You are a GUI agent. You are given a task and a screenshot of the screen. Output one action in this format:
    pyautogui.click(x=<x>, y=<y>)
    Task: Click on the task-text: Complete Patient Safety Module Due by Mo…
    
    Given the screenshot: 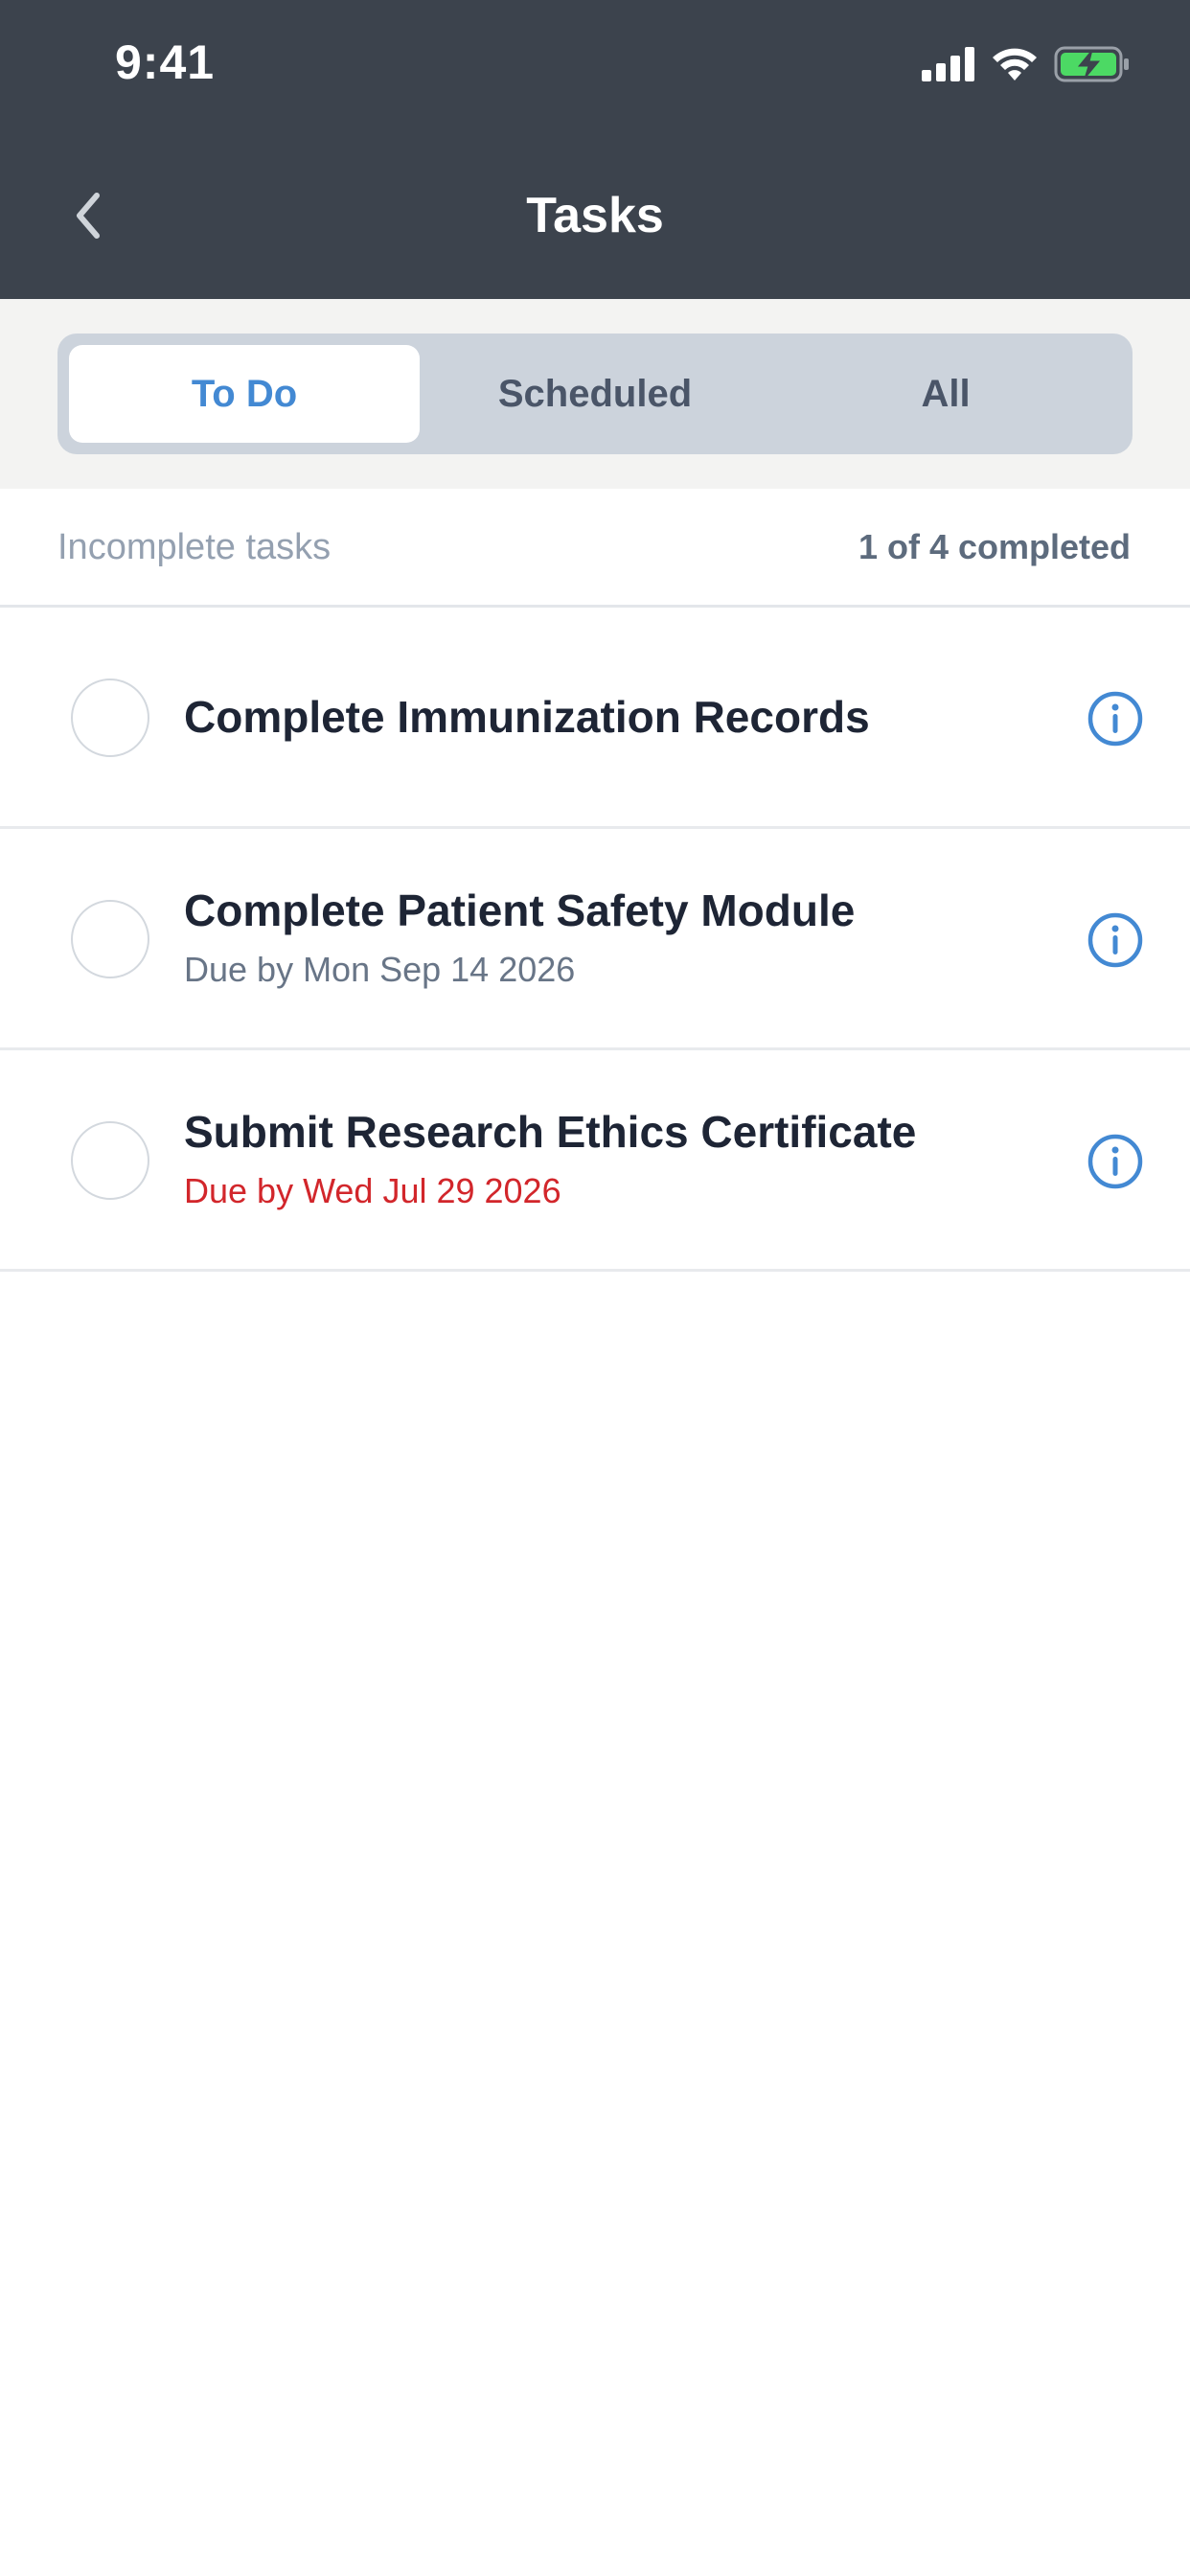 What is the action you would take?
    pyautogui.click(x=615, y=938)
    